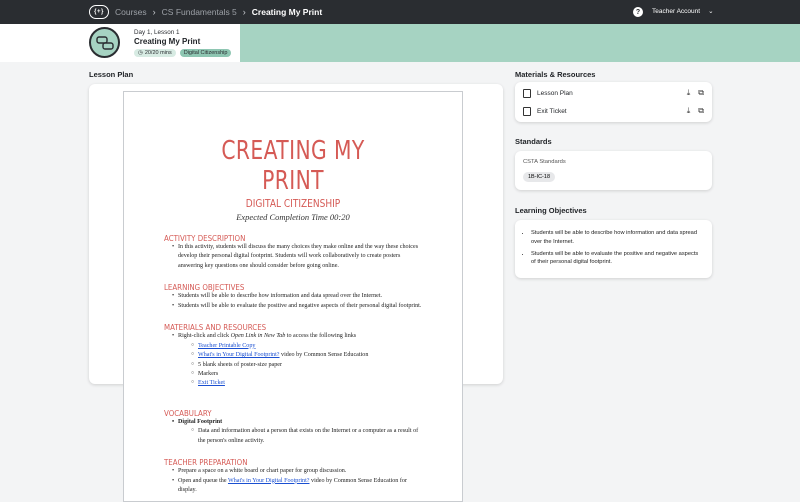 The width and height of the screenshot is (800, 502). What do you see at coordinates (293, 203) in the screenshot?
I see `doc-subtitle: DIGITAL CITIZENSHIP` at bounding box center [293, 203].